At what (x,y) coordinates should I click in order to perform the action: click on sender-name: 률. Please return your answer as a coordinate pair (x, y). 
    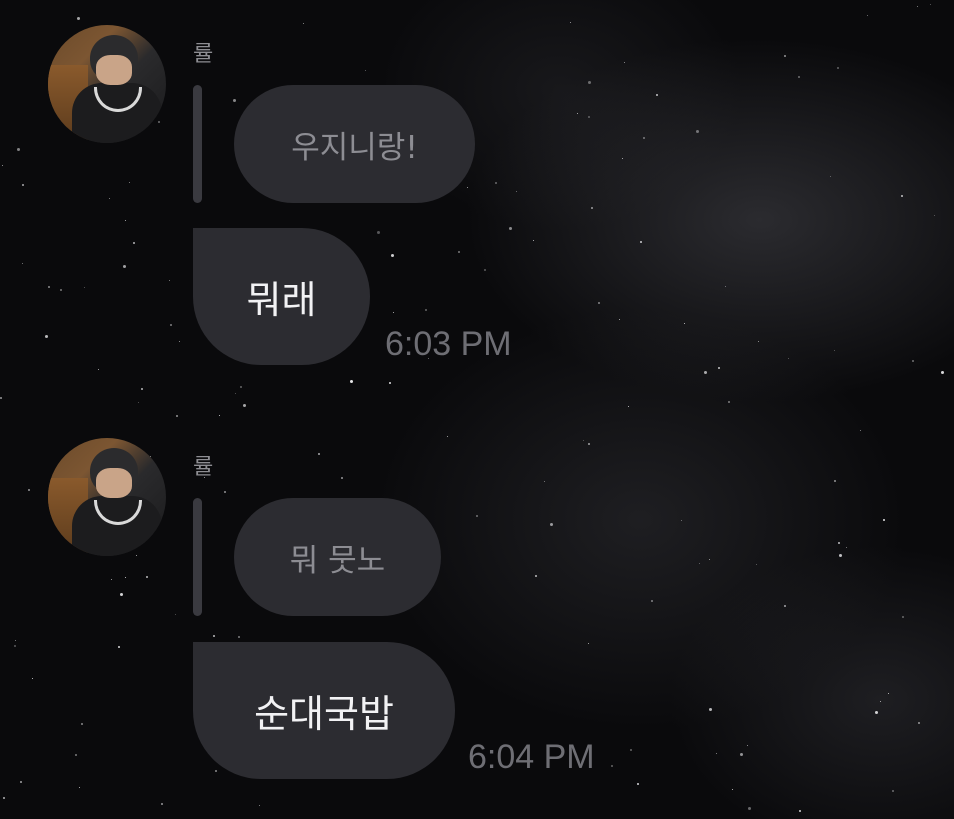
    Looking at the image, I should click on (203, 54).